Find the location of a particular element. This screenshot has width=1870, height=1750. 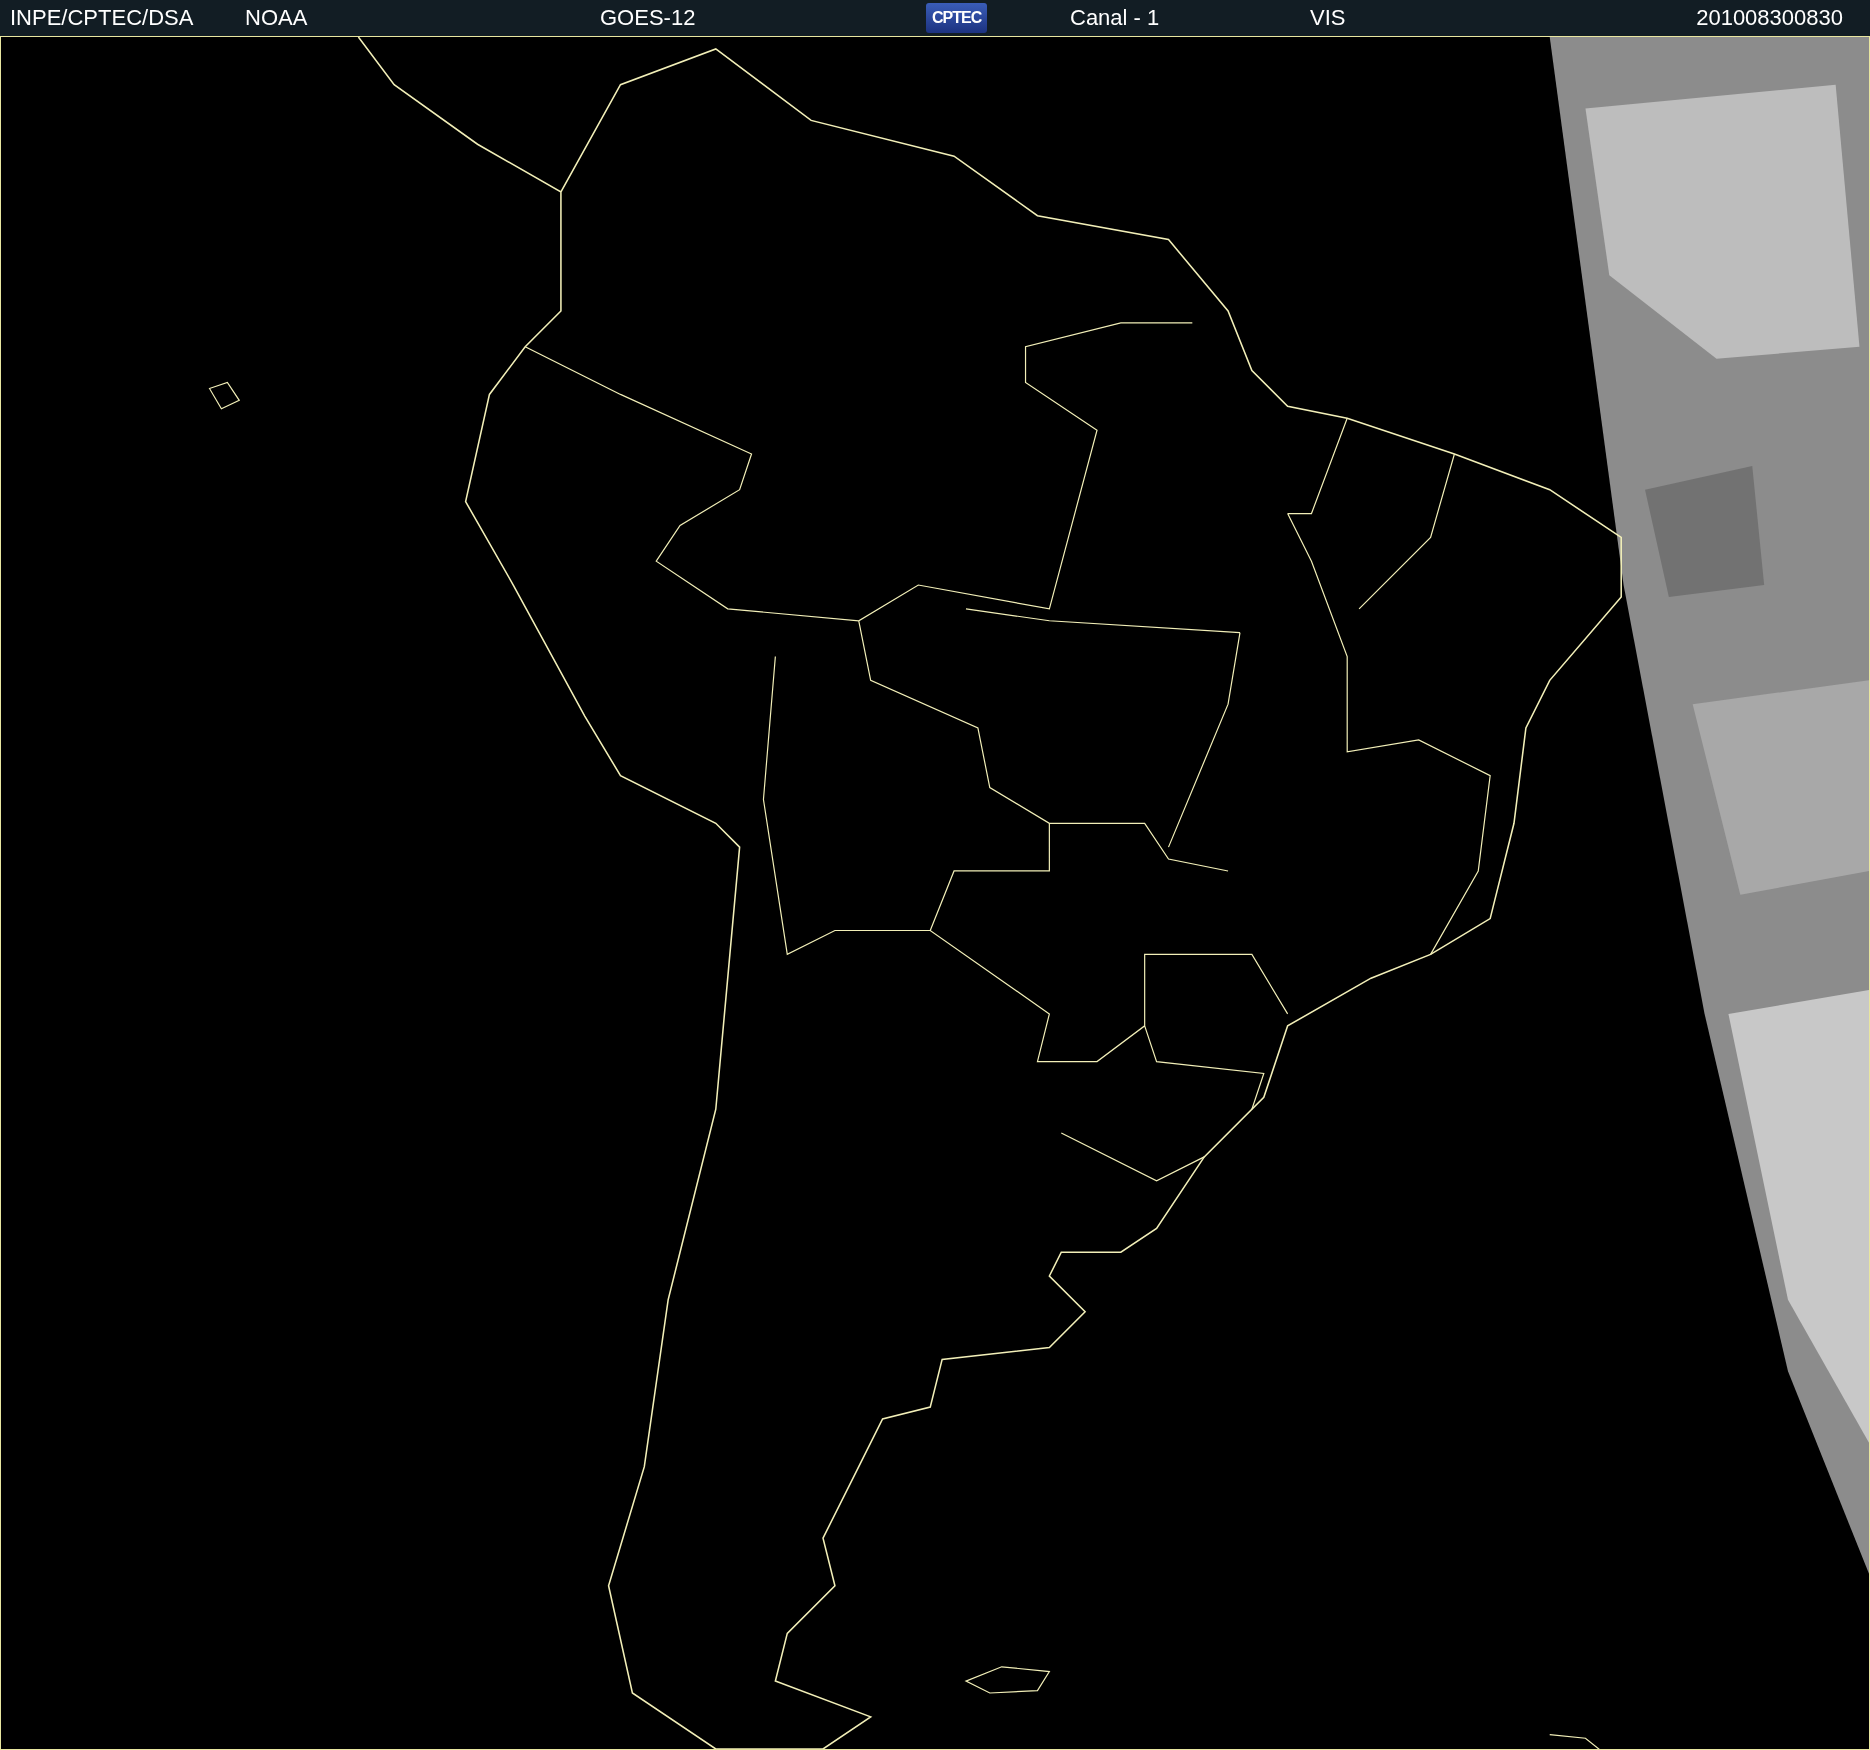

channel-label: Canal - 1 is located at coordinates (1115, 18).